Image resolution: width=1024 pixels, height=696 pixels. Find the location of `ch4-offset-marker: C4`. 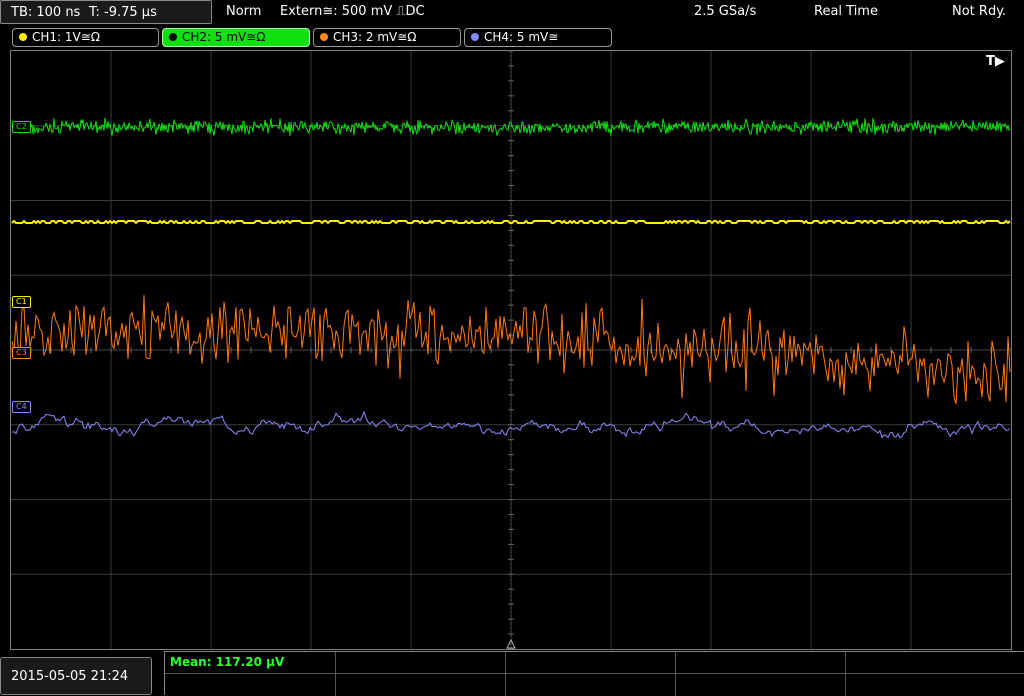

ch4-offset-marker: C4 is located at coordinates (21, 407).